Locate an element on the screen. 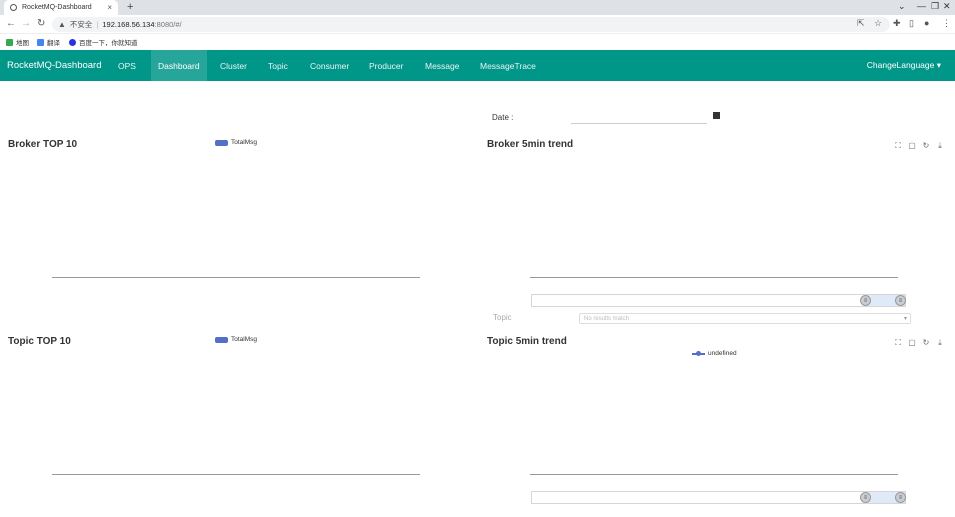 This screenshot has width=955, height=517. map-icon is located at coordinates (9, 42).